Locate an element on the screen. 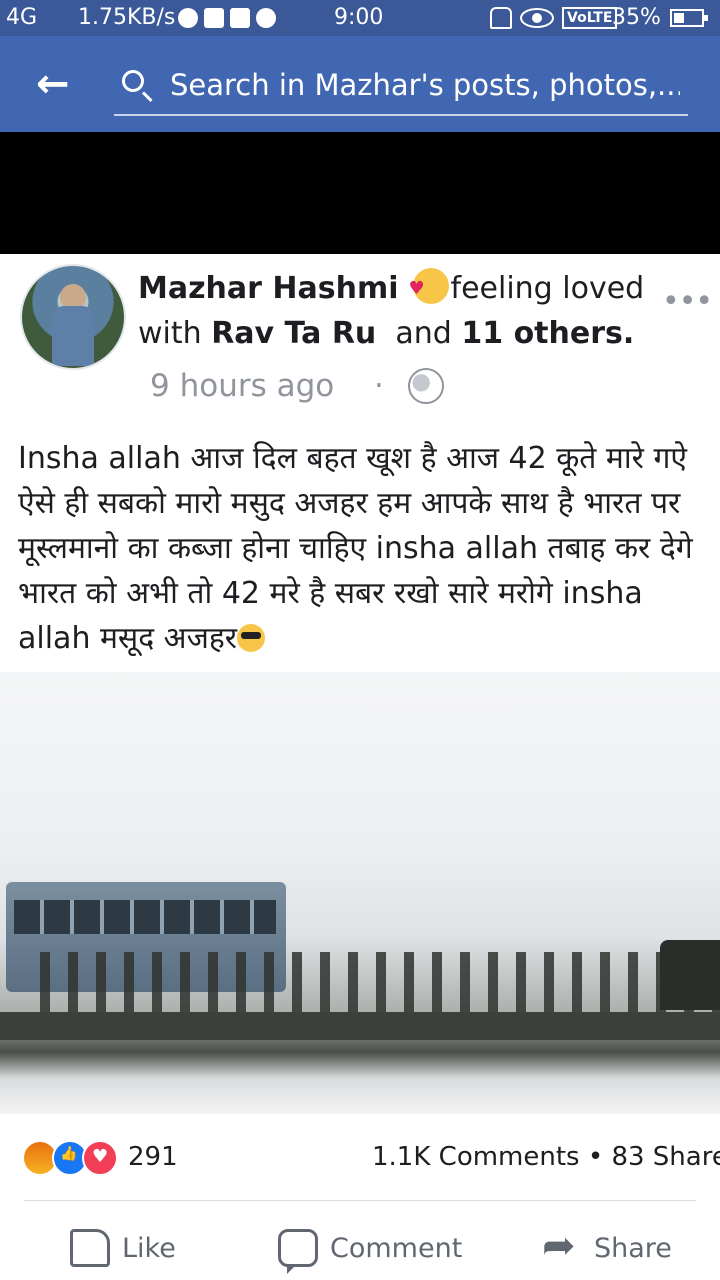 The height and width of the screenshot is (1280, 720). black-banner is located at coordinates (360, 193).